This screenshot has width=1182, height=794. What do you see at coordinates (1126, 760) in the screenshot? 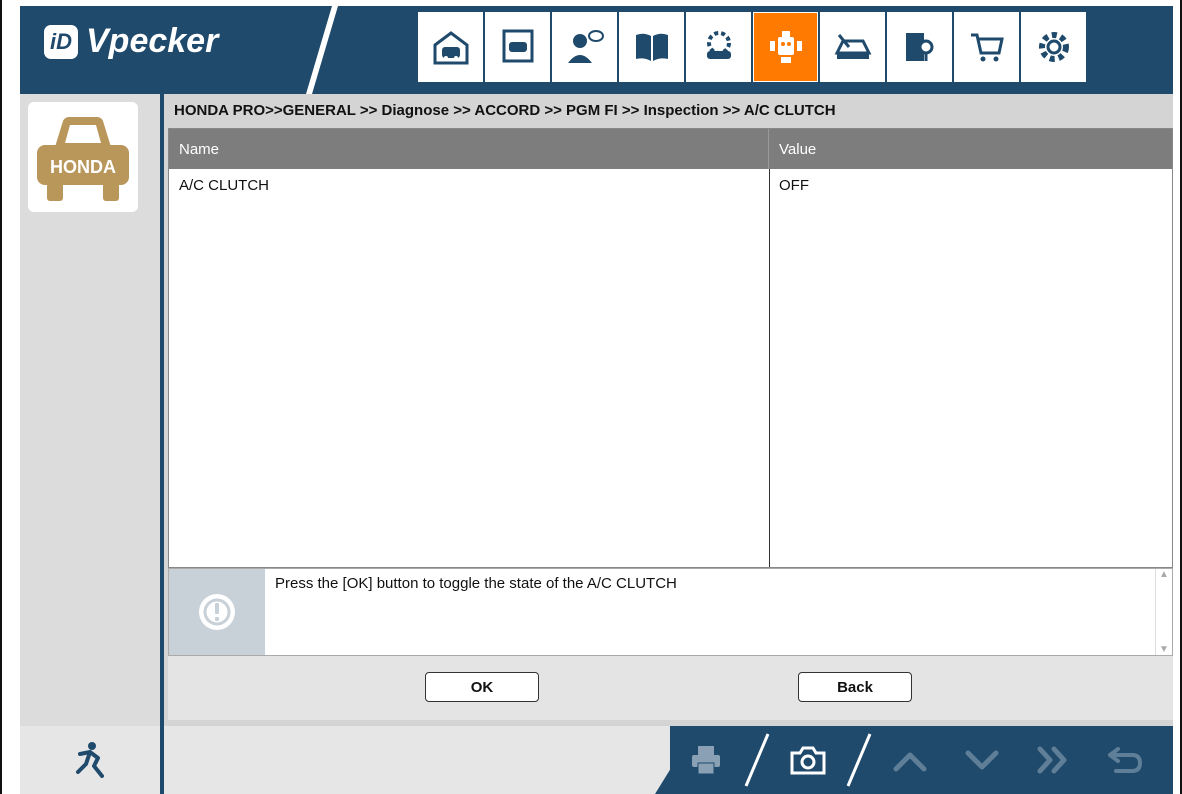
I see `return-icon` at bounding box center [1126, 760].